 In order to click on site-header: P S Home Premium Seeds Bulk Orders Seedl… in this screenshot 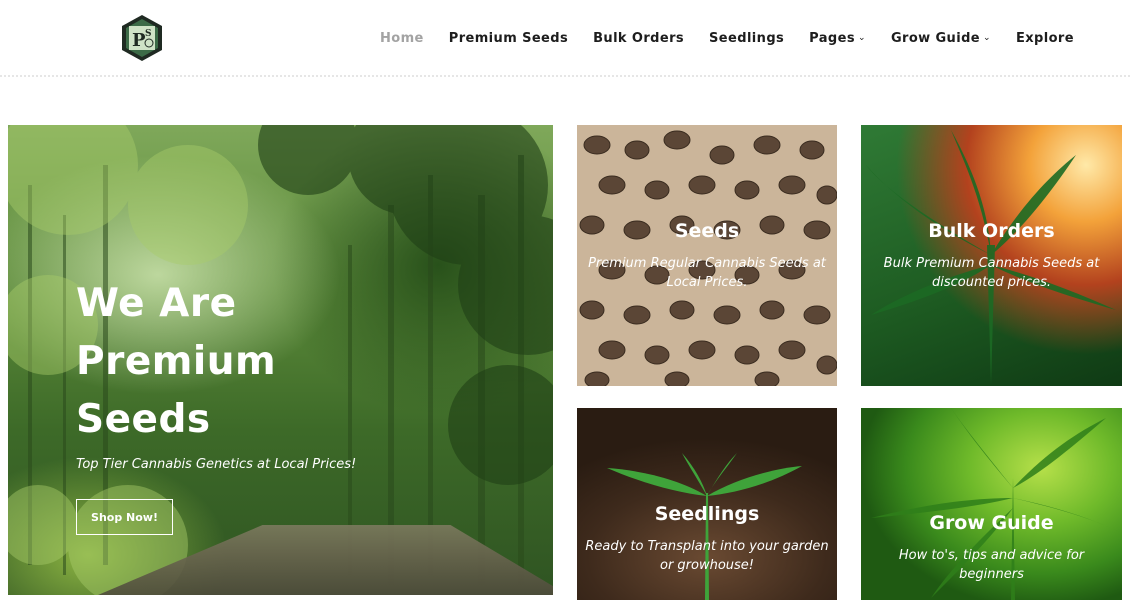, I will do `click(565, 38)`.